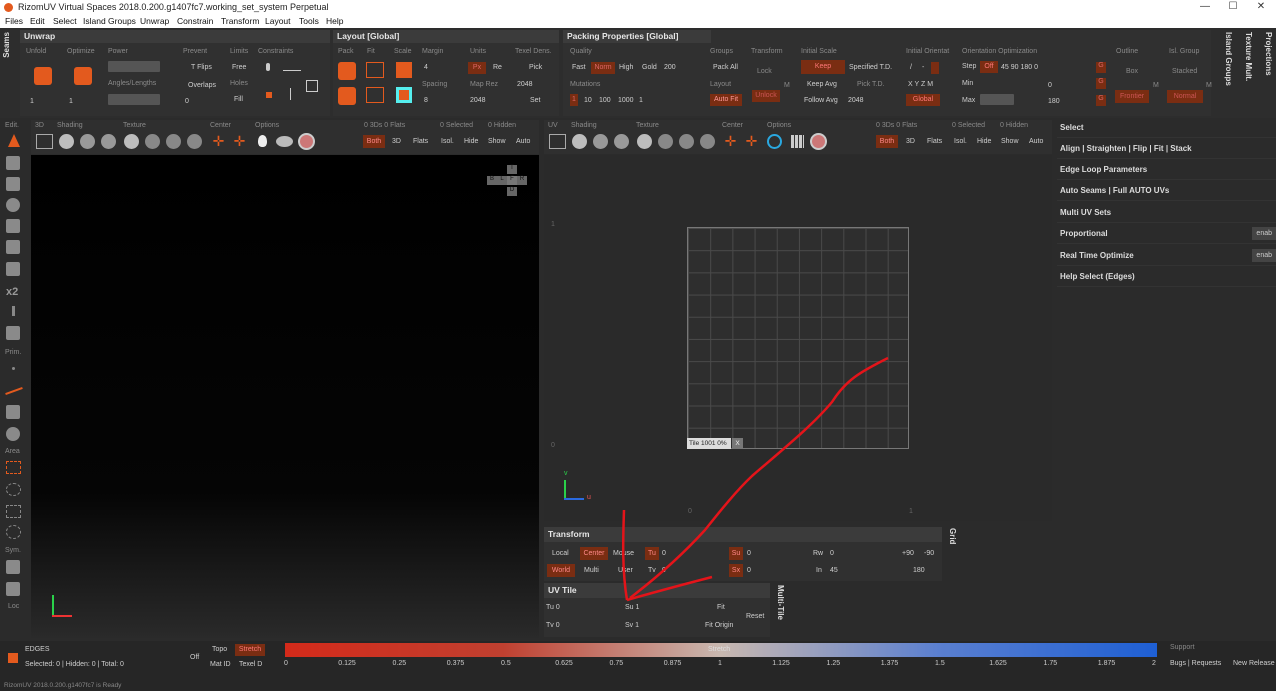 The width and height of the screenshot is (1276, 691). Describe the element at coordinates (560, 553) in the screenshot. I see `transform-local-button: Local` at that location.